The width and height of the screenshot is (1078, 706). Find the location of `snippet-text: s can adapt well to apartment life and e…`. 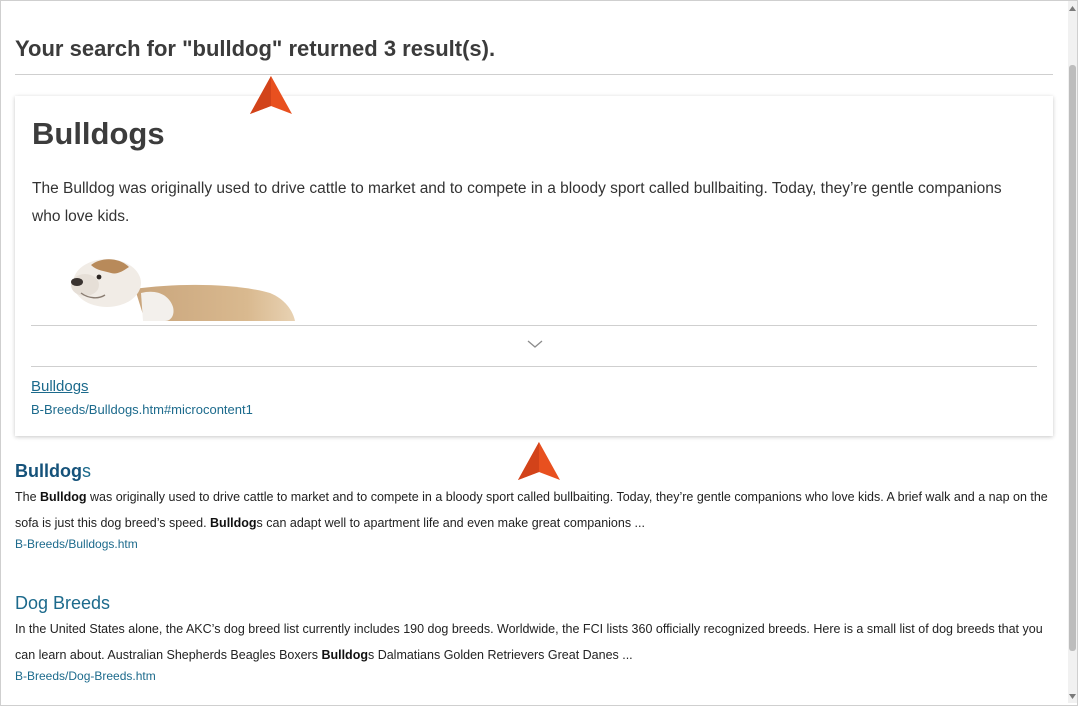

snippet-text: s can adapt well to apartment life and e… is located at coordinates (450, 523).